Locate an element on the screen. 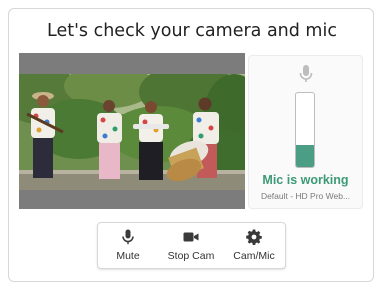 This screenshot has height=290, width=385. cam-mic-settings-button: Cam/Mic is located at coordinates (254, 245).